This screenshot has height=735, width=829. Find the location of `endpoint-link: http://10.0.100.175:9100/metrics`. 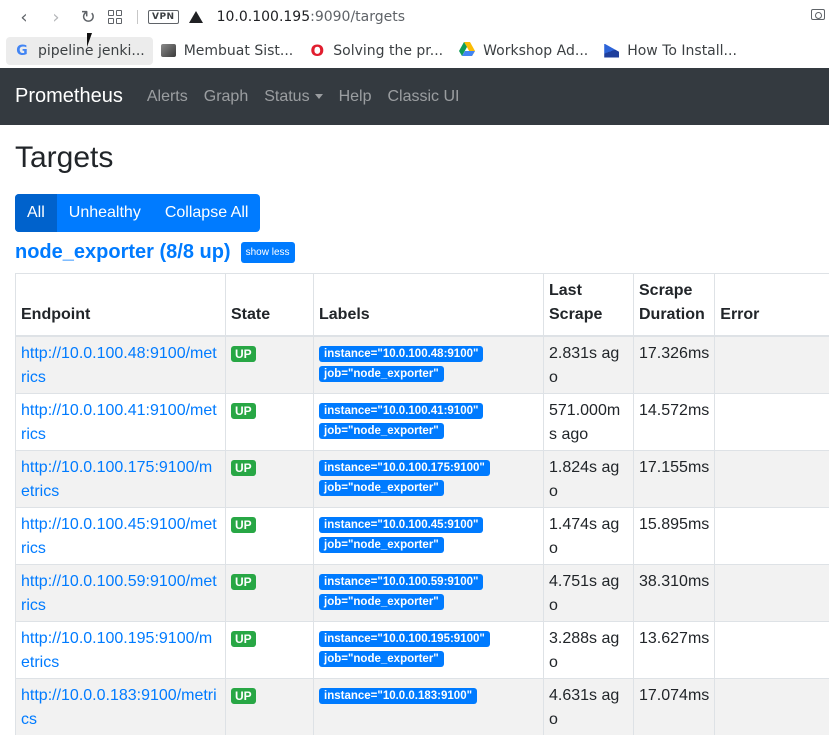

endpoint-link: http://10.0.100.175:9100/metrics is located at coordinates (116, 479).